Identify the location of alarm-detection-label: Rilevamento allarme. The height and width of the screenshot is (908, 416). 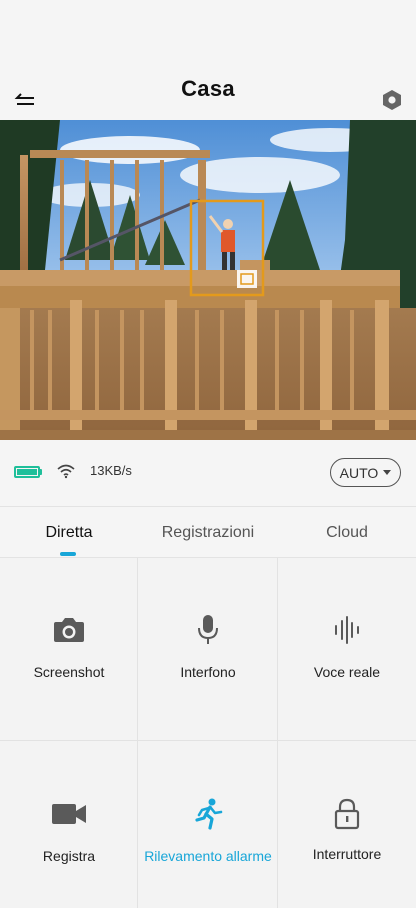
(208, 856).